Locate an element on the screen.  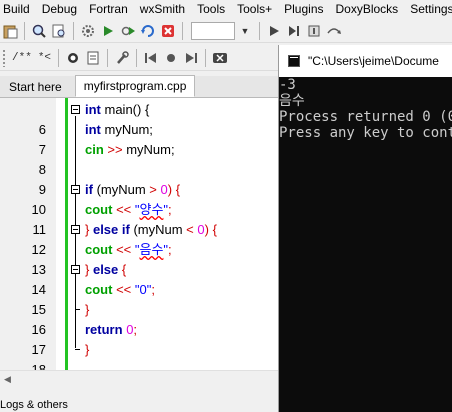
tab-myfirstprogram: myfirstprogram.cpp is located at coordinates (135, 86).